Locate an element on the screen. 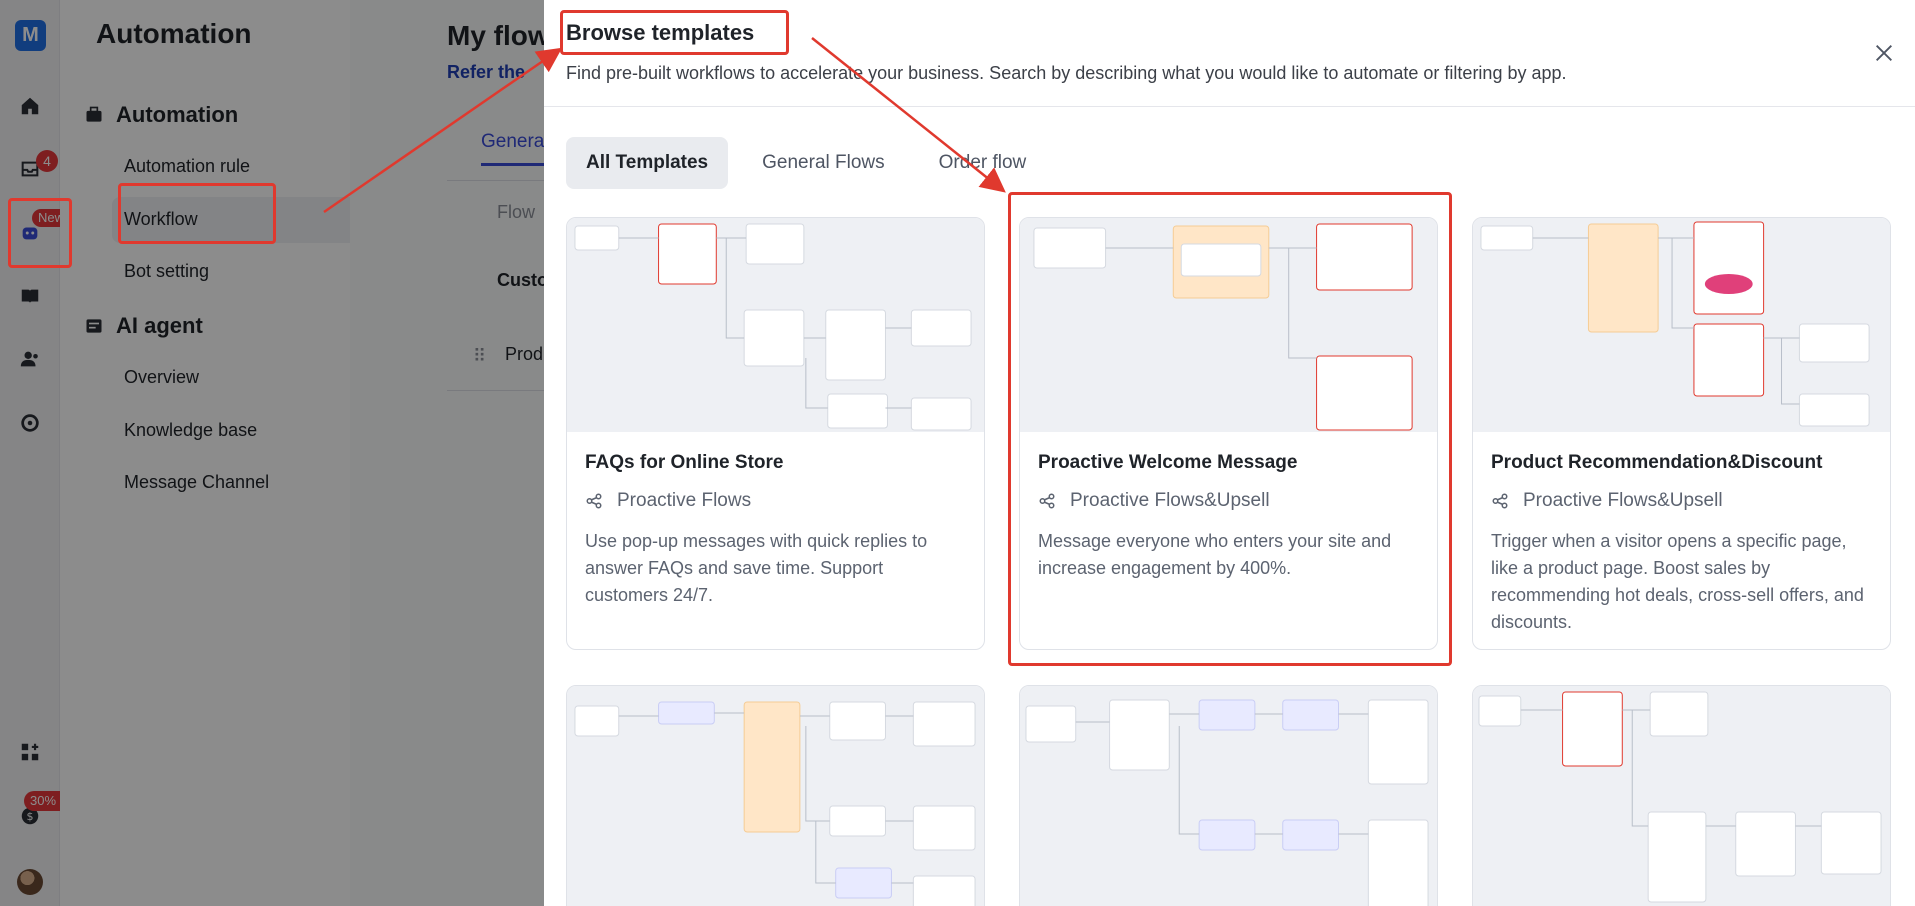 The width and height of the screenshot is (1915, 906). annotation-box-modal-title is located at coordinates (674, 32).